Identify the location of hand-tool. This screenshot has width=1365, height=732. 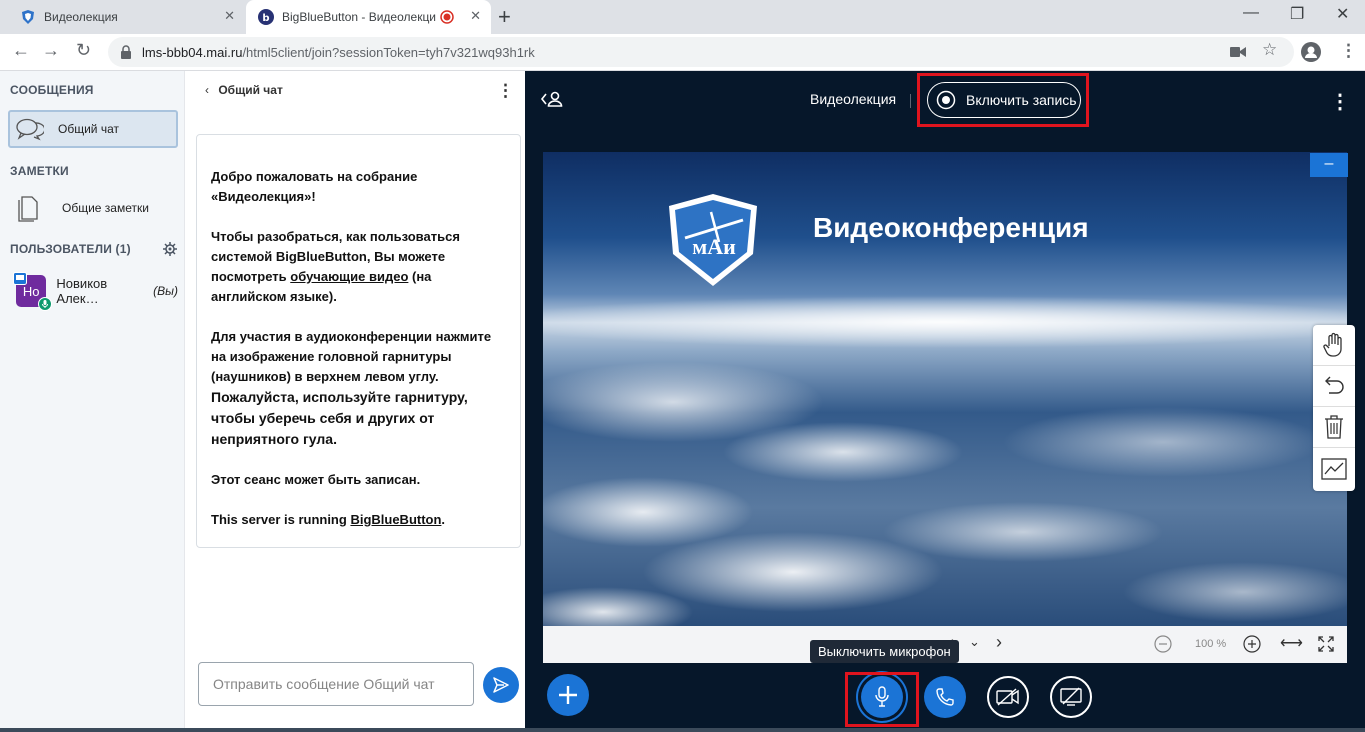
(1334, 345).